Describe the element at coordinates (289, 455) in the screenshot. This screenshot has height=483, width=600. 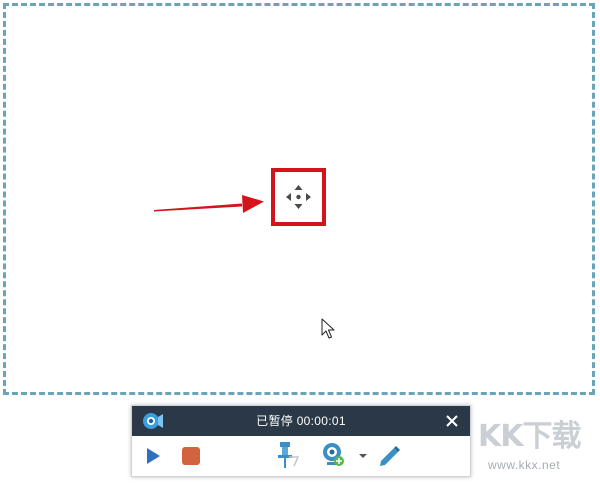
I see `pin-button` at that location.